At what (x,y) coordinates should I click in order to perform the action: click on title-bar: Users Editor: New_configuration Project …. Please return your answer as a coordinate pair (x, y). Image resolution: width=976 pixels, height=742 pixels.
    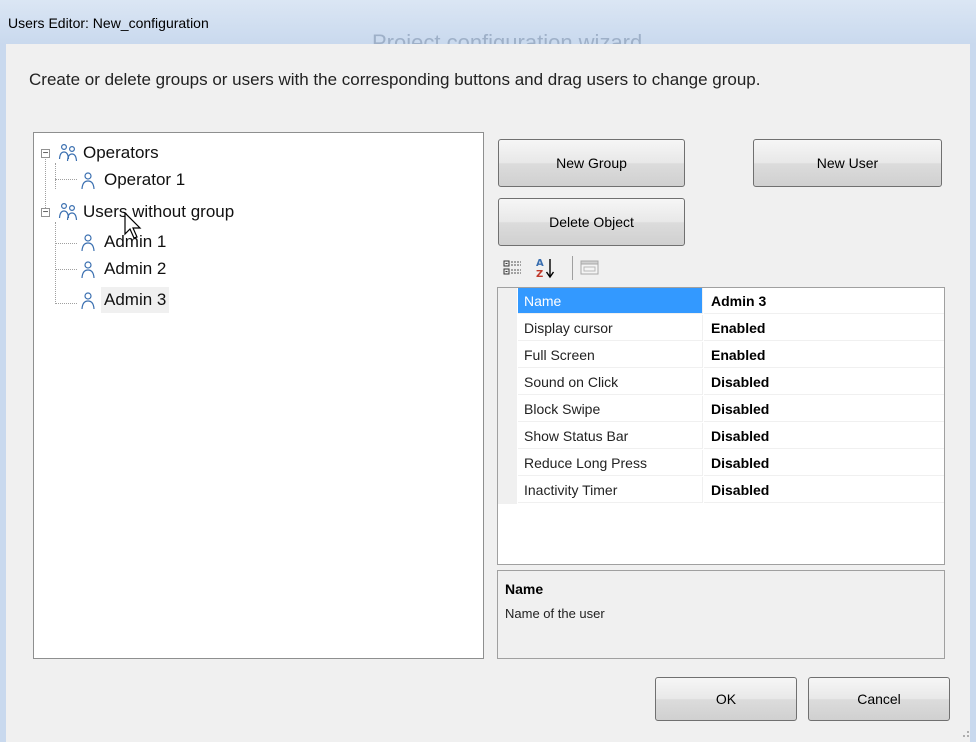
    Looking at the image, I should click on (488, 22).